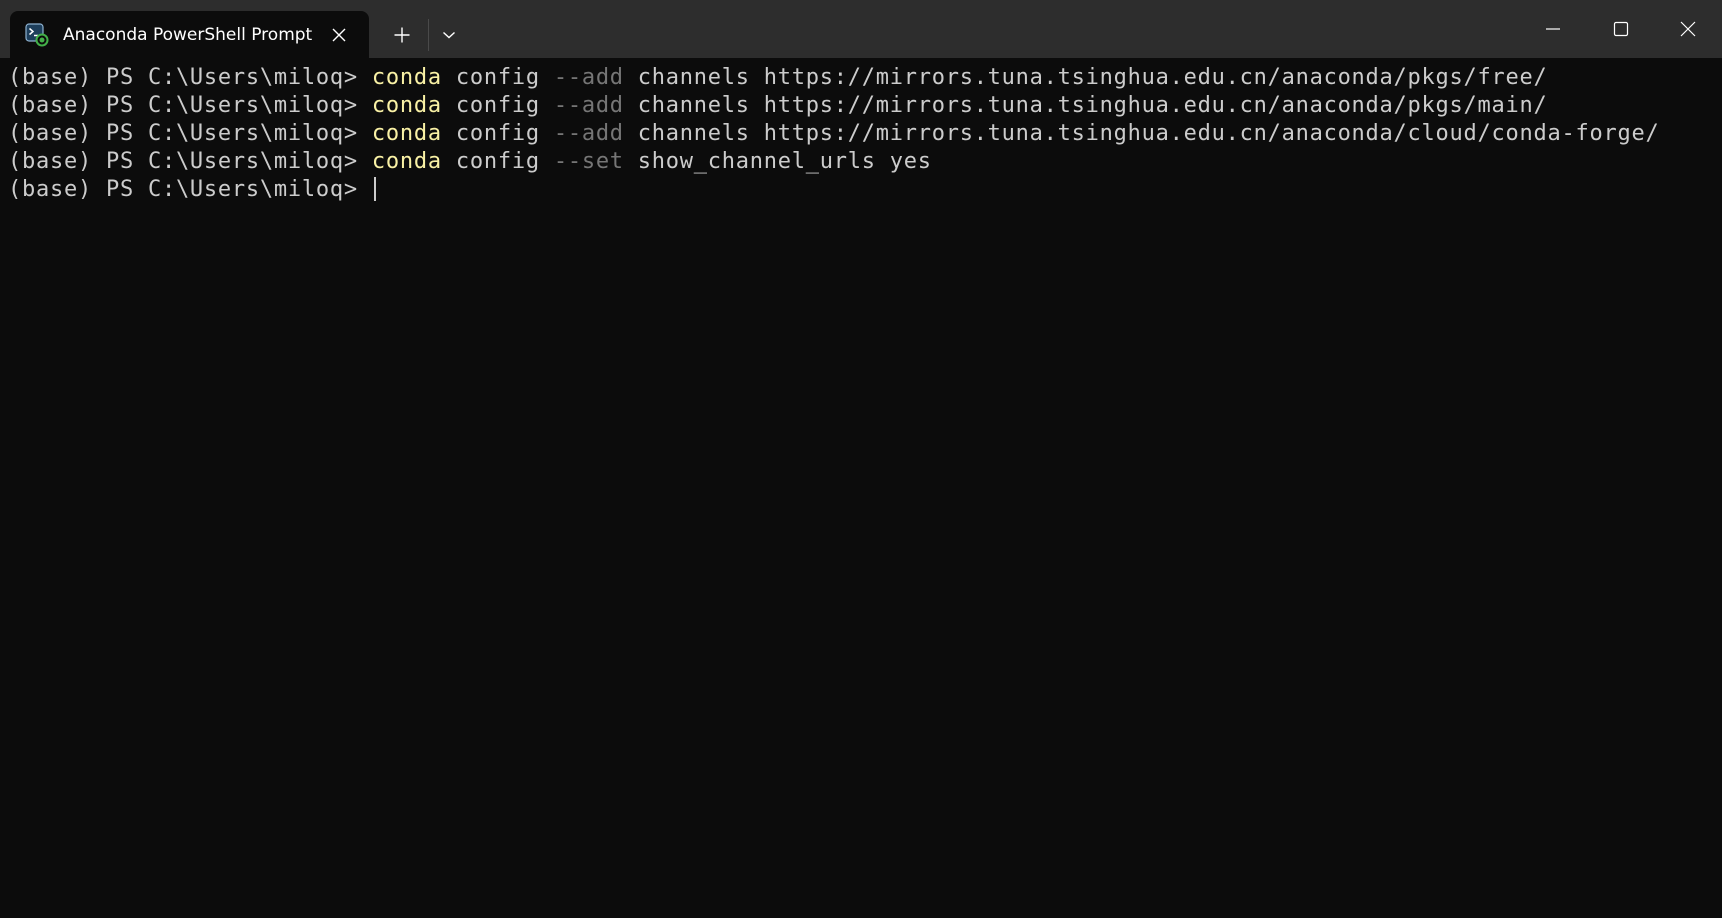 The width and height of the screenshot is (1722, 918). What do you see at coordinates (588, 161) in the screenshot?
I see `parameter: --set` at bounding box center [588, 161].